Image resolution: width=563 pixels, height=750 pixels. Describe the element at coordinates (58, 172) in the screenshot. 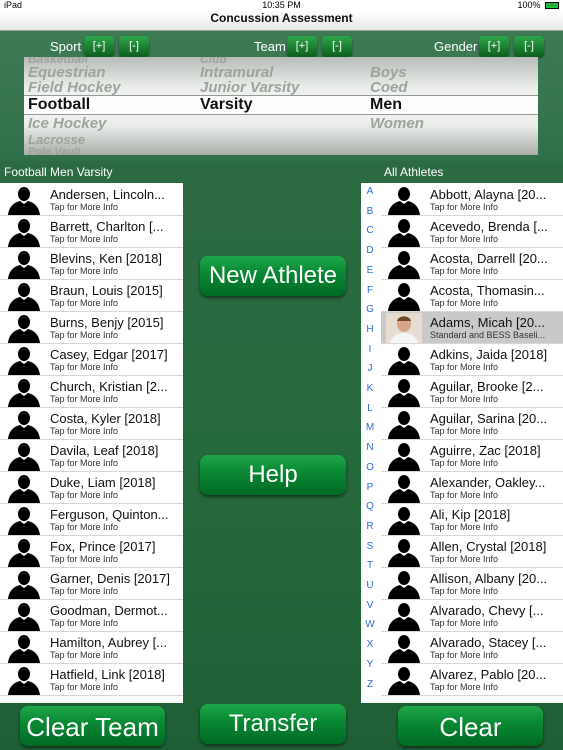

I see `team-list-title: Football Men Varsity` at that location.